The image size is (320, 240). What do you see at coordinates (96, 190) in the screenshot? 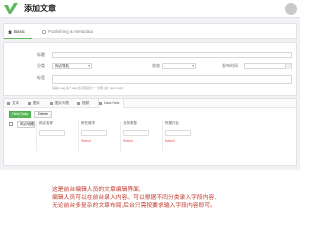
I see `annotation-line: 这是前台编辑人员的文章编辑界面,` at bounding box center [96, 190].